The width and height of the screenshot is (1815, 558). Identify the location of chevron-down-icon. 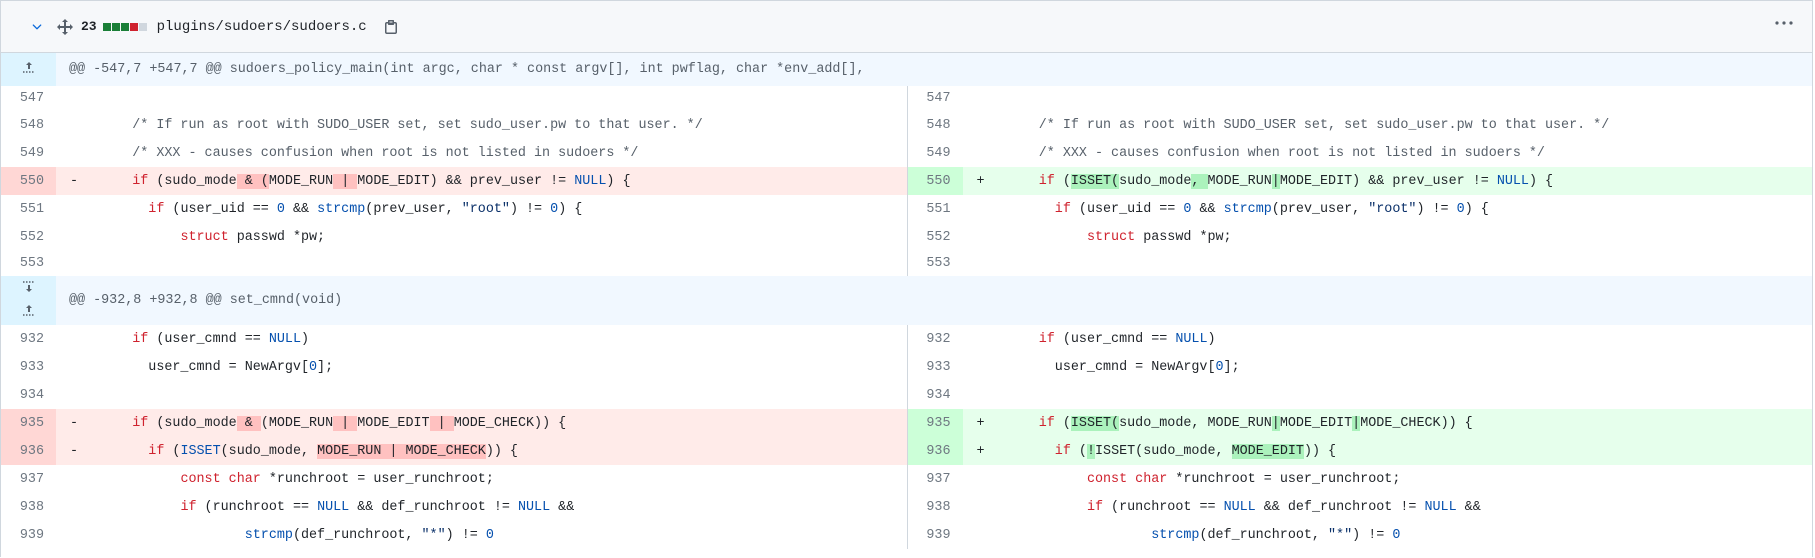
(37, 27).